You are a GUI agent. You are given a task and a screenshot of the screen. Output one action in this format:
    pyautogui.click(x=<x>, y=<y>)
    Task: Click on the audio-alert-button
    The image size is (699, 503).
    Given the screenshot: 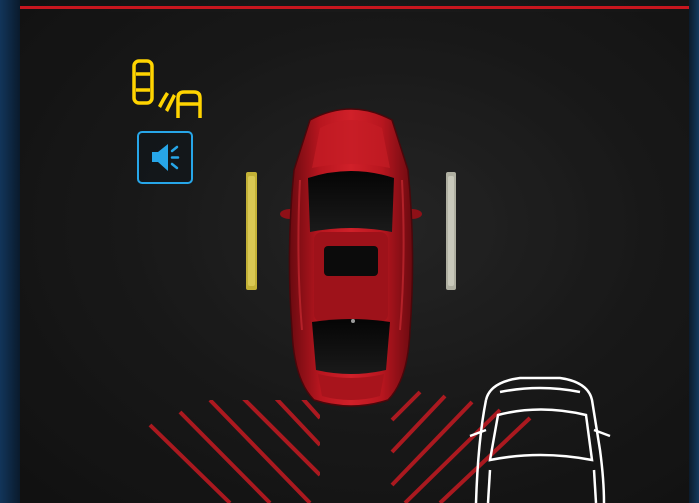 What is the action you would take?
    pyautogui.click(x=165, y=157)
    